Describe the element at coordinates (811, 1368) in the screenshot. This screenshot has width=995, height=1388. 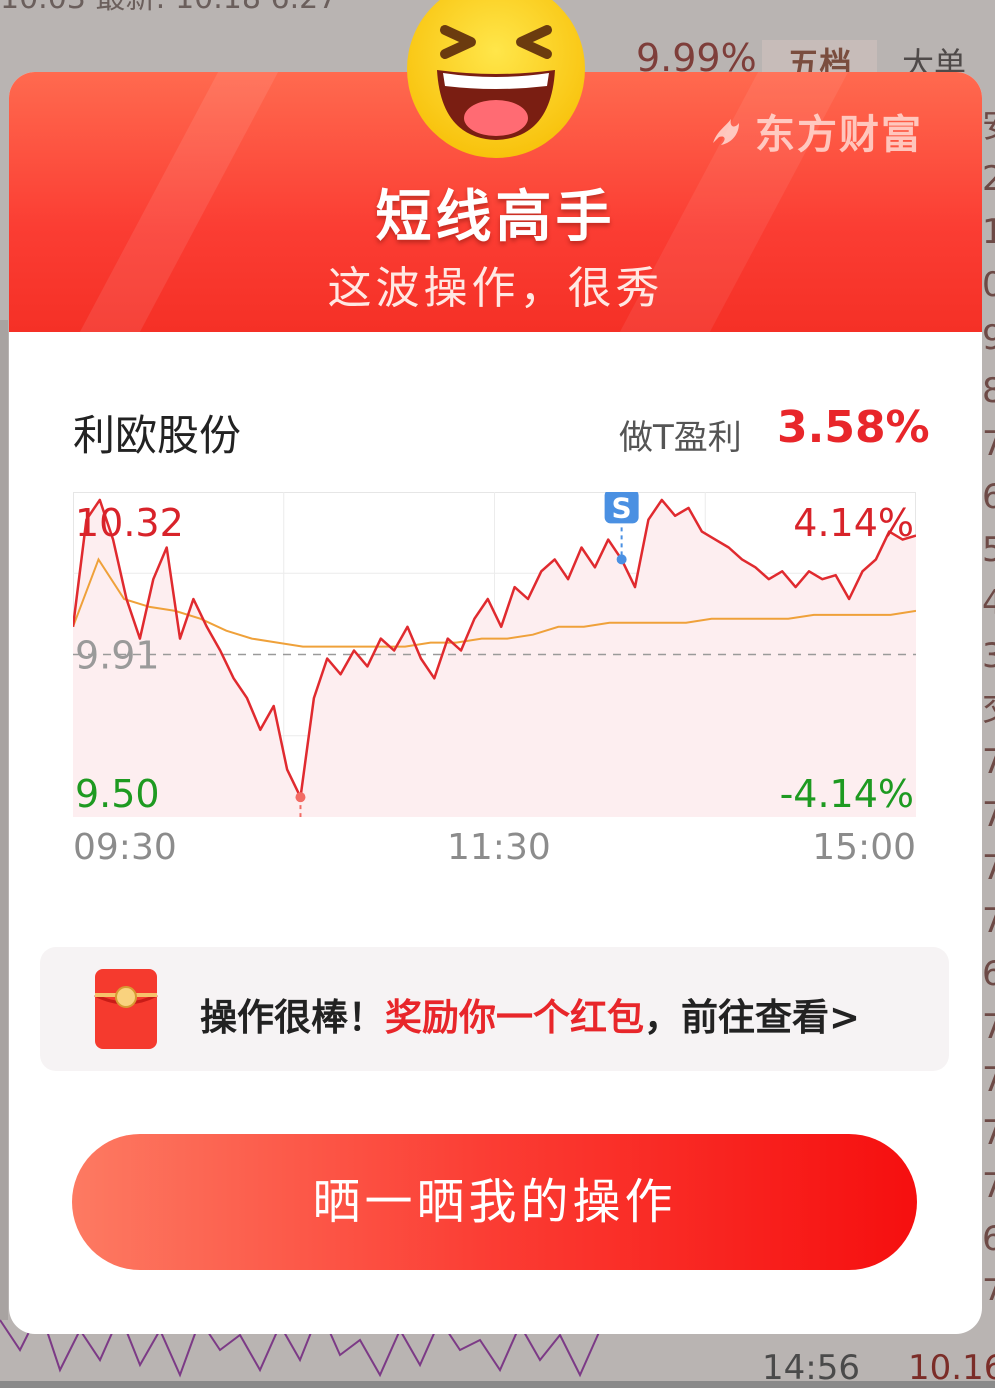
I see `bg-time: 14:56` at that location.